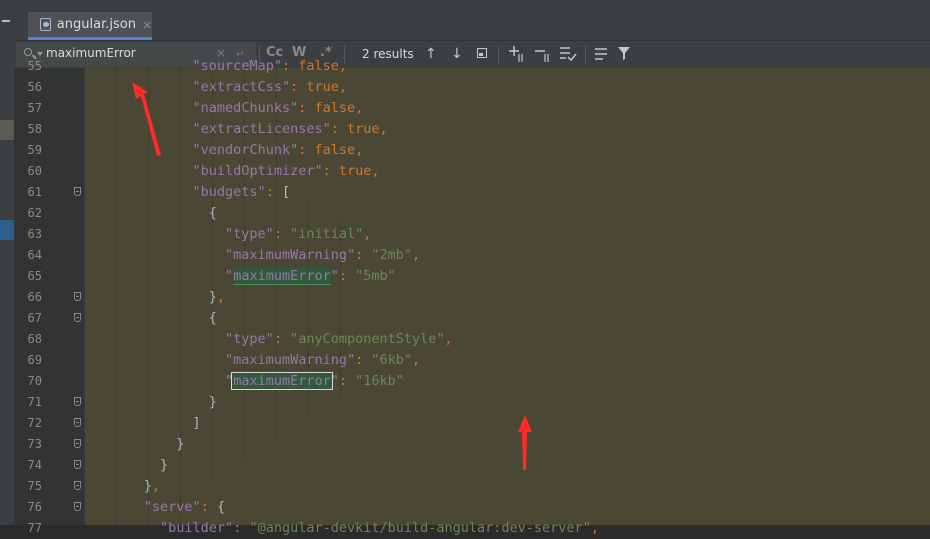 This screenshot has height=539, width=930. Describe the element at coordinates (249, 339) in the screenshot. I see `json-key: "type"` at that location.